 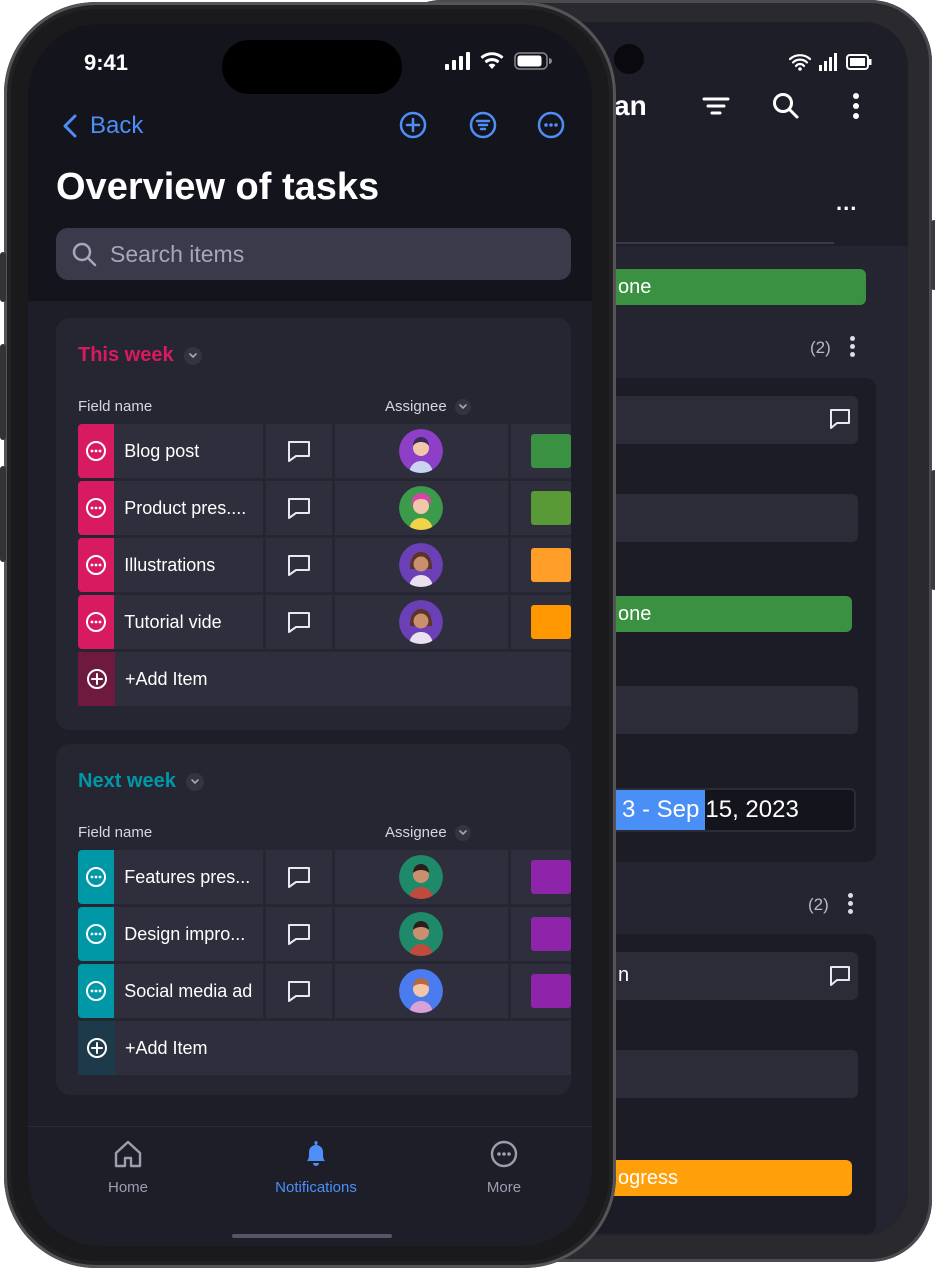 I want to click on mute-switch, so click(x=3, y=277).